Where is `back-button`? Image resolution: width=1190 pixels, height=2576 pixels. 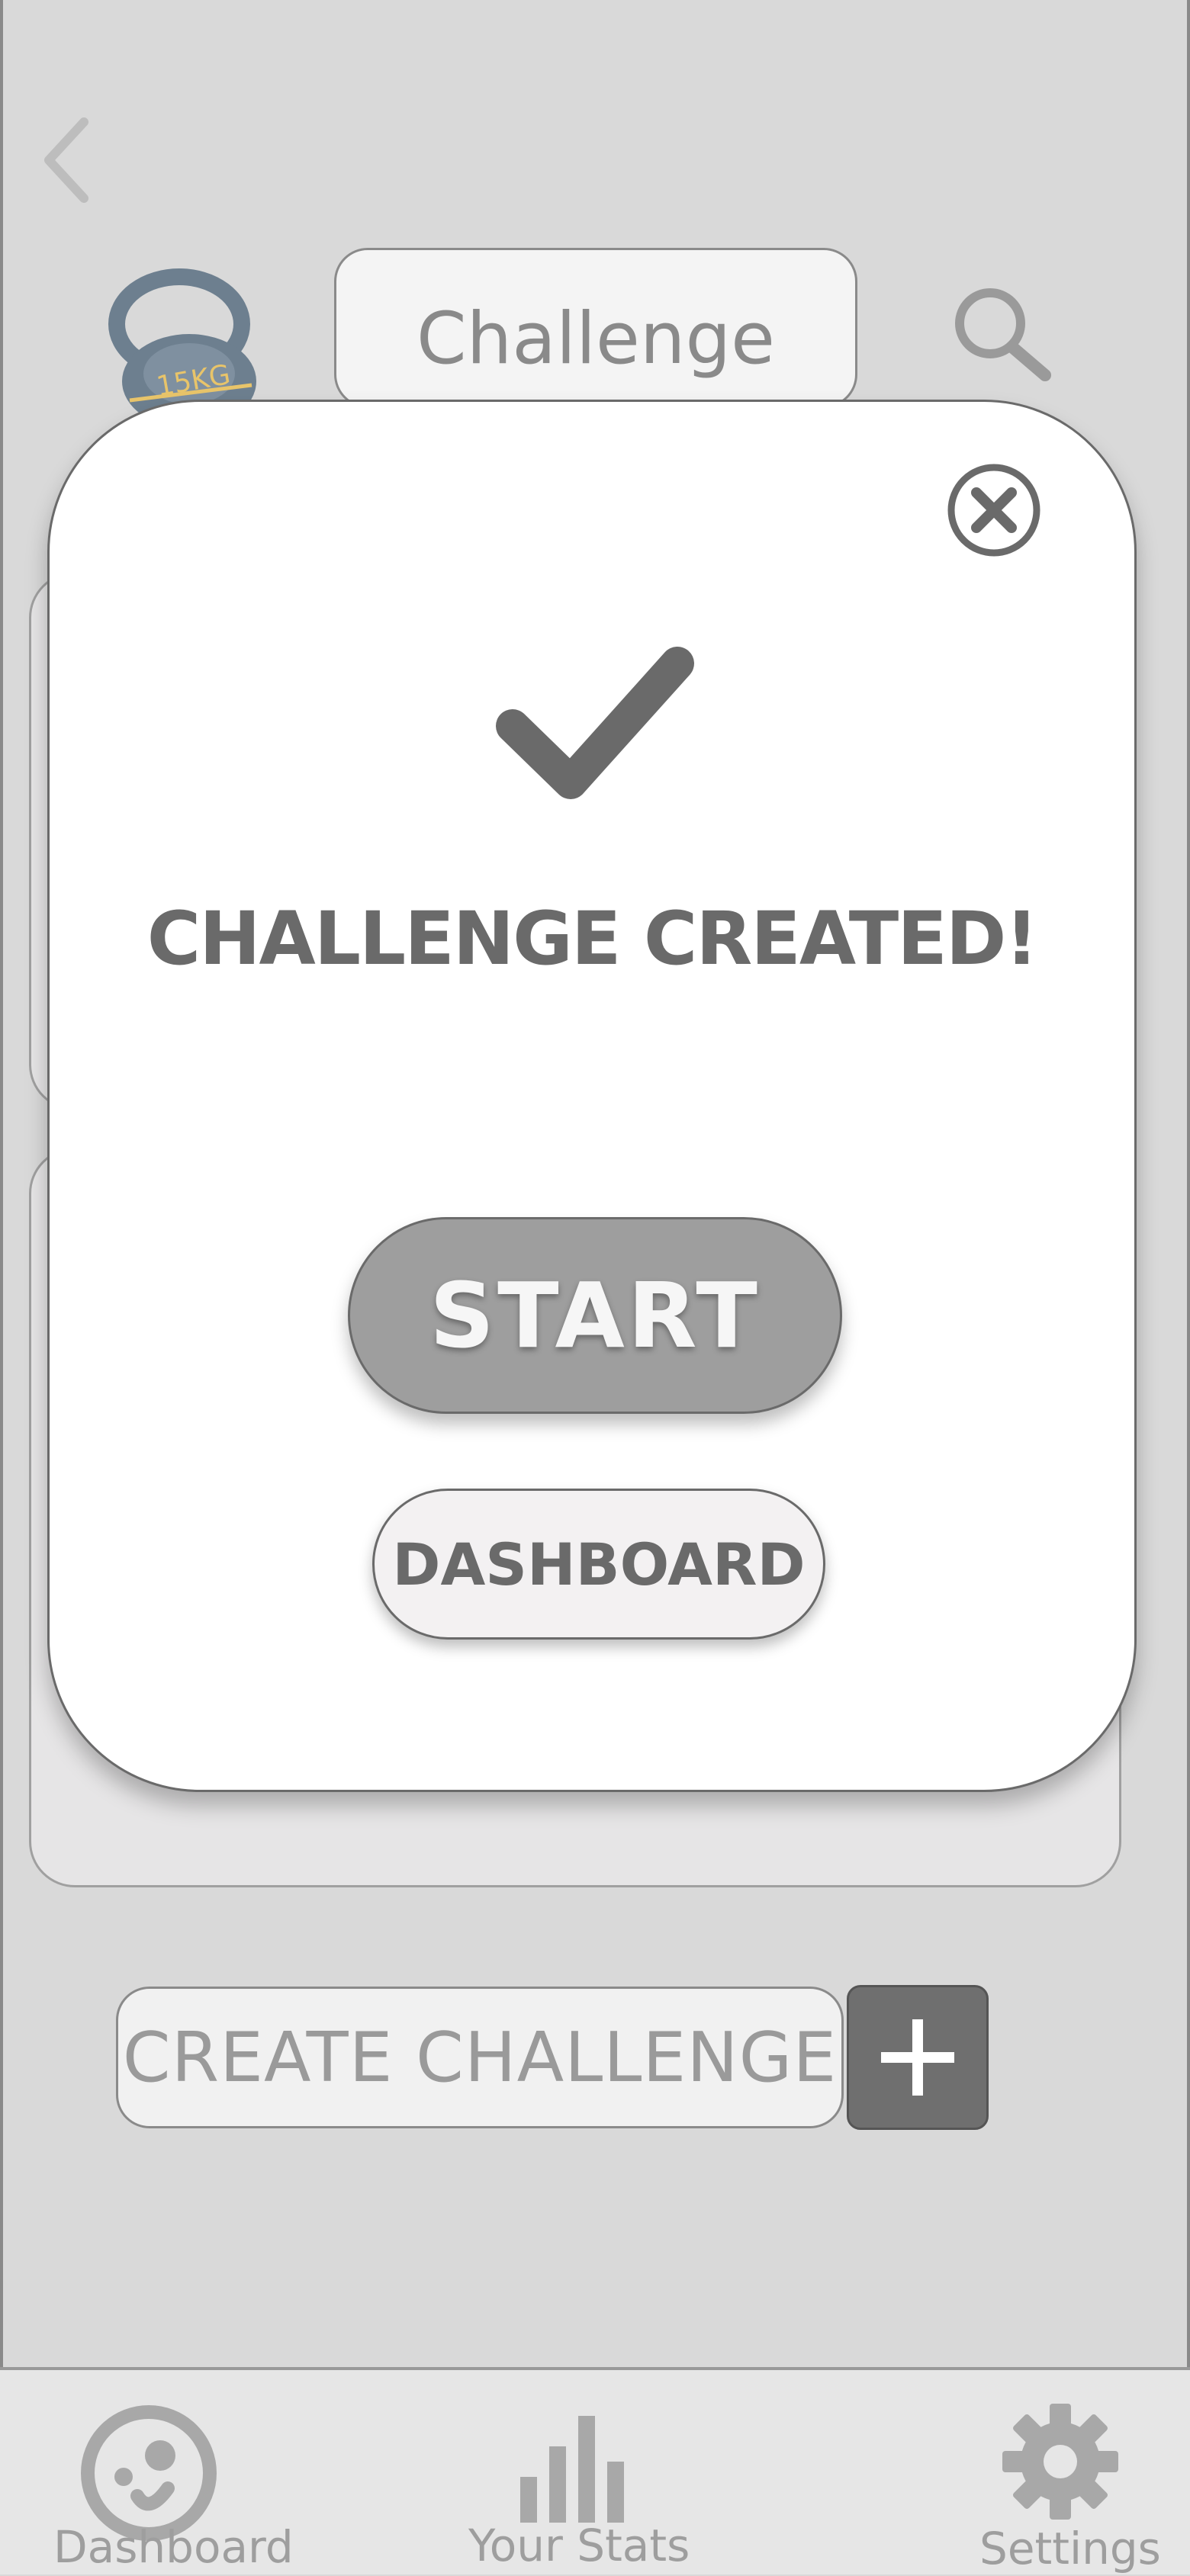
back-button is located at coordinates (66, 160).